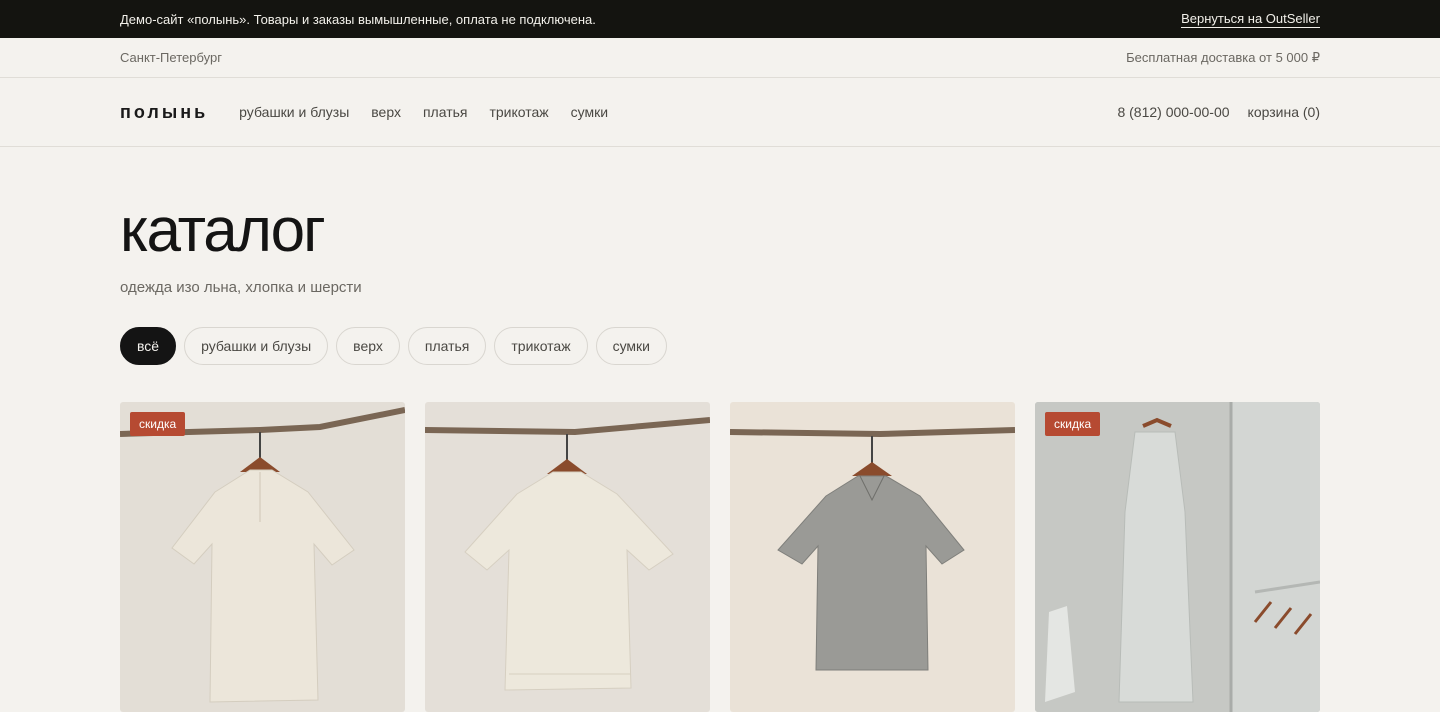  Describe the element at coordinates (256, 346) in the screenshot. I see `filter-shirts: рубашки и блузы` at that location.